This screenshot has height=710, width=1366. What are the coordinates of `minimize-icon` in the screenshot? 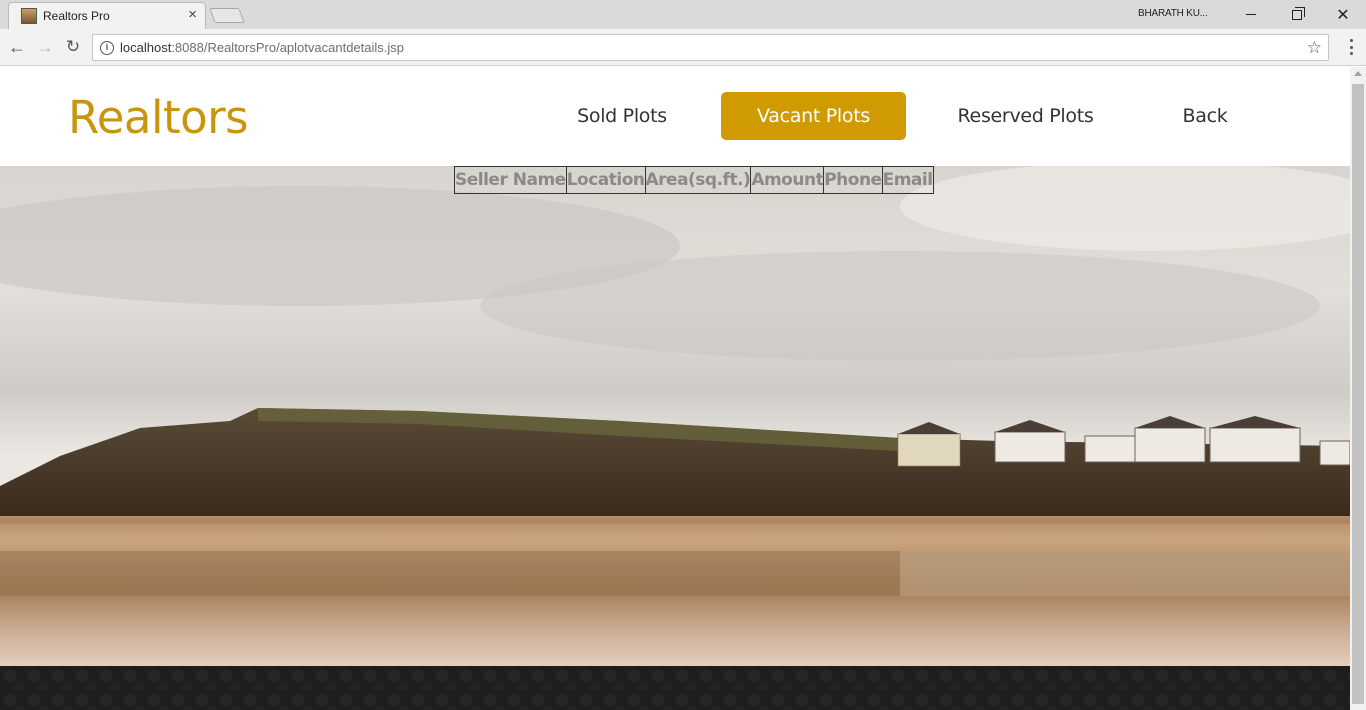 It's located at (1251, 14).